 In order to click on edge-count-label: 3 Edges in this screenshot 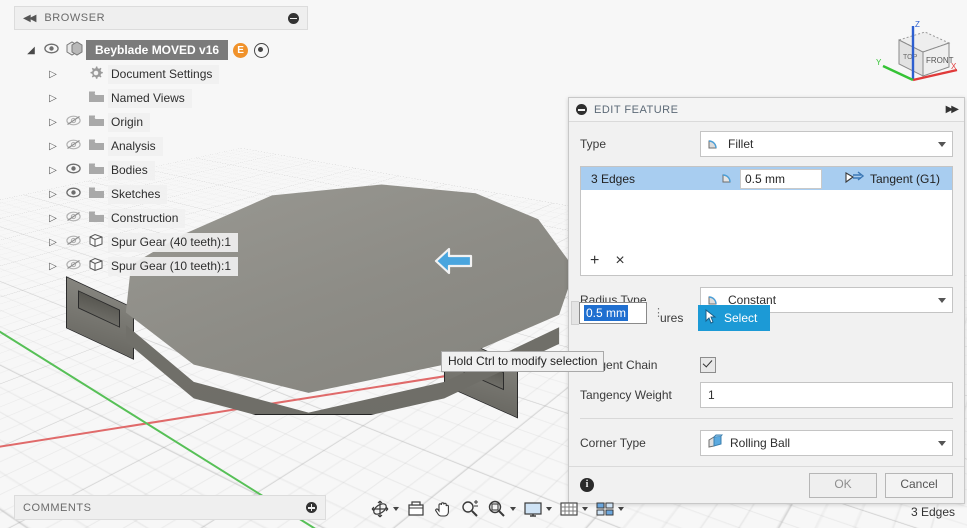, I will do `click(613, 178)`.